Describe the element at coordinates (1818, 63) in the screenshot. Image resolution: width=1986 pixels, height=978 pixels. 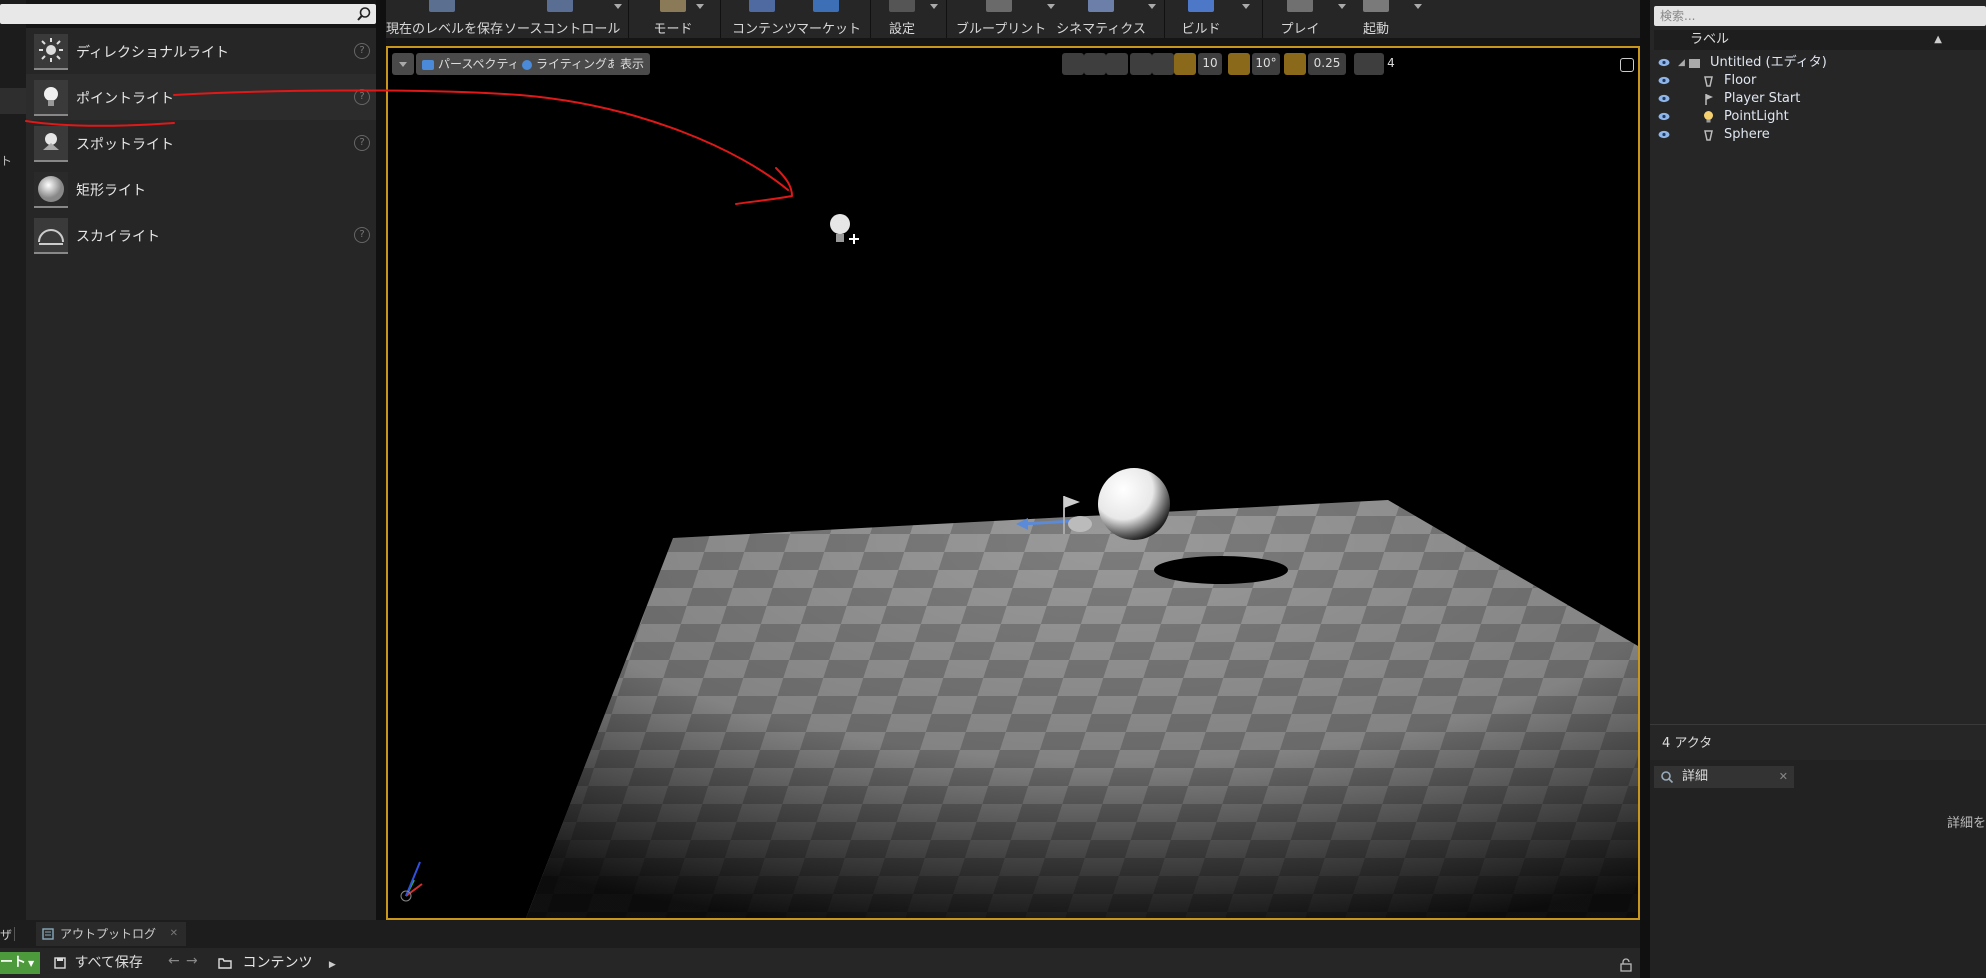
I see `outliner-row: ◢ Untitled (エディタ)` at that location.